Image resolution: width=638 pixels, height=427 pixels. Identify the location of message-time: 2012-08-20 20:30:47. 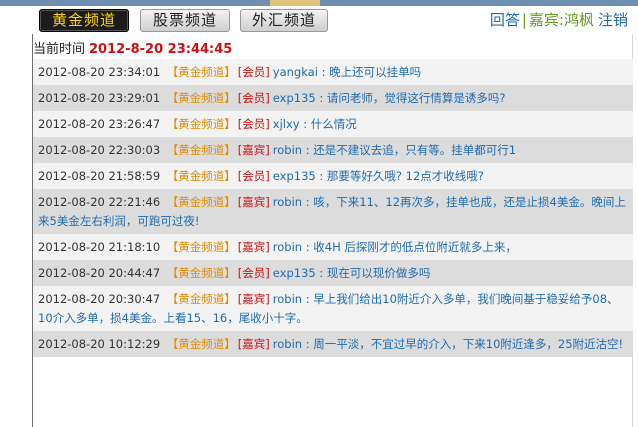
(99, 299).